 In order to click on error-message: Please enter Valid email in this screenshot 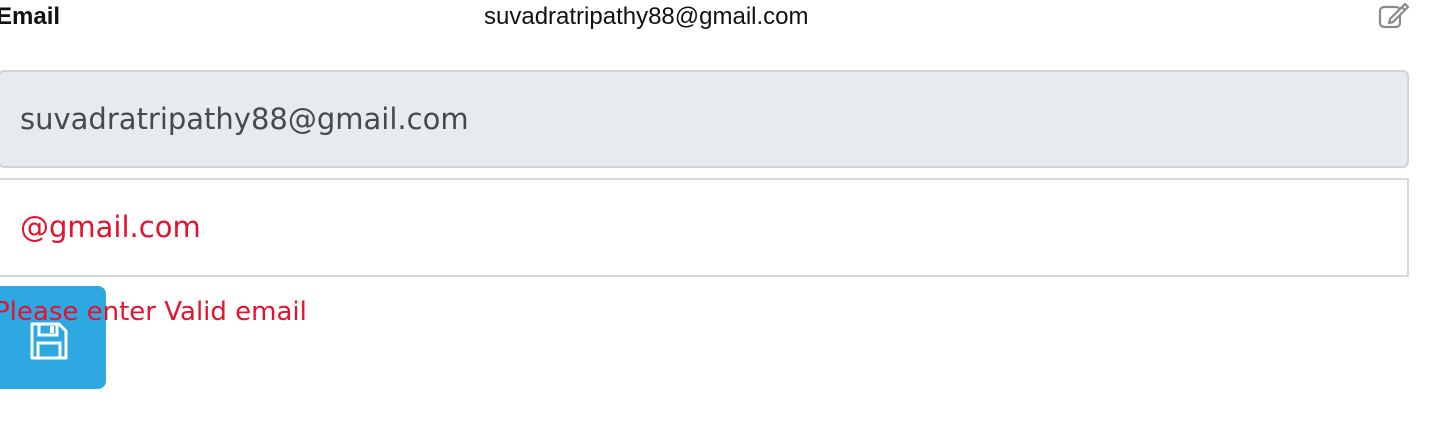, I will do `click(153, 312)`.